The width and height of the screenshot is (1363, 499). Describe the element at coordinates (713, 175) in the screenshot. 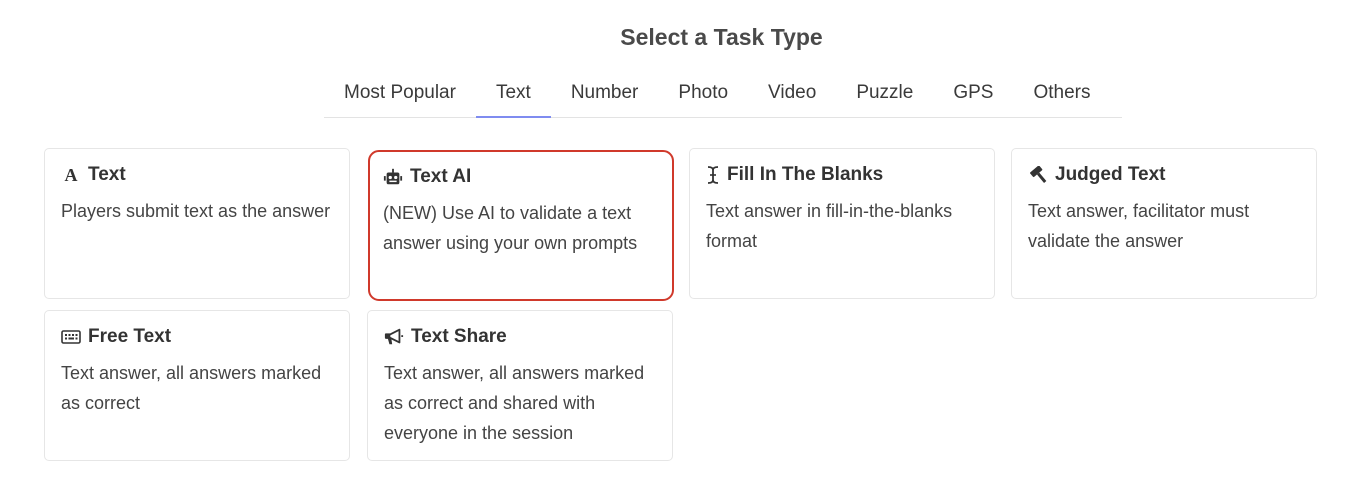

I see `text-cursor-icon` at that location.